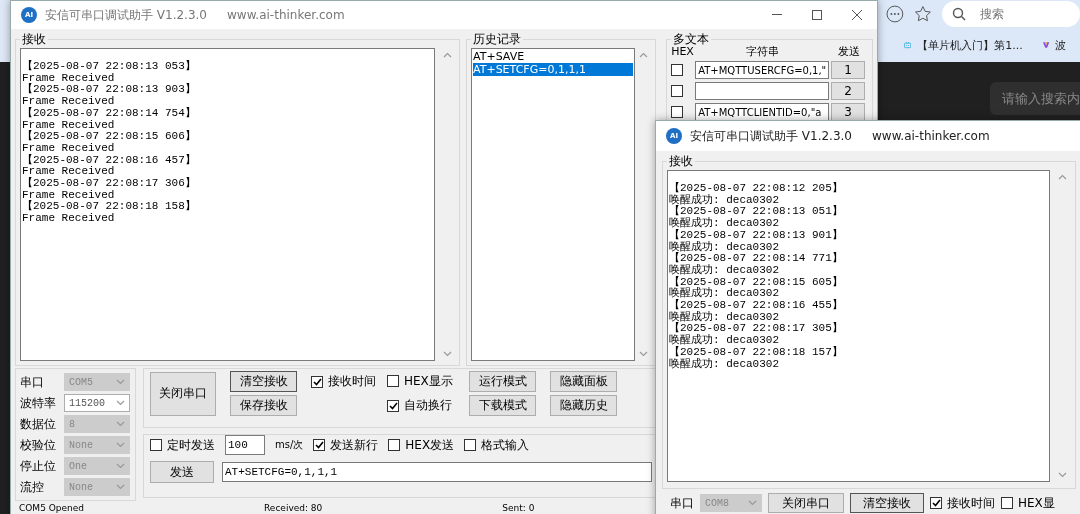 The width and height of the screenshot is (1080, 514). I want to click on checkbox: HEX显示, so click(420, 381).